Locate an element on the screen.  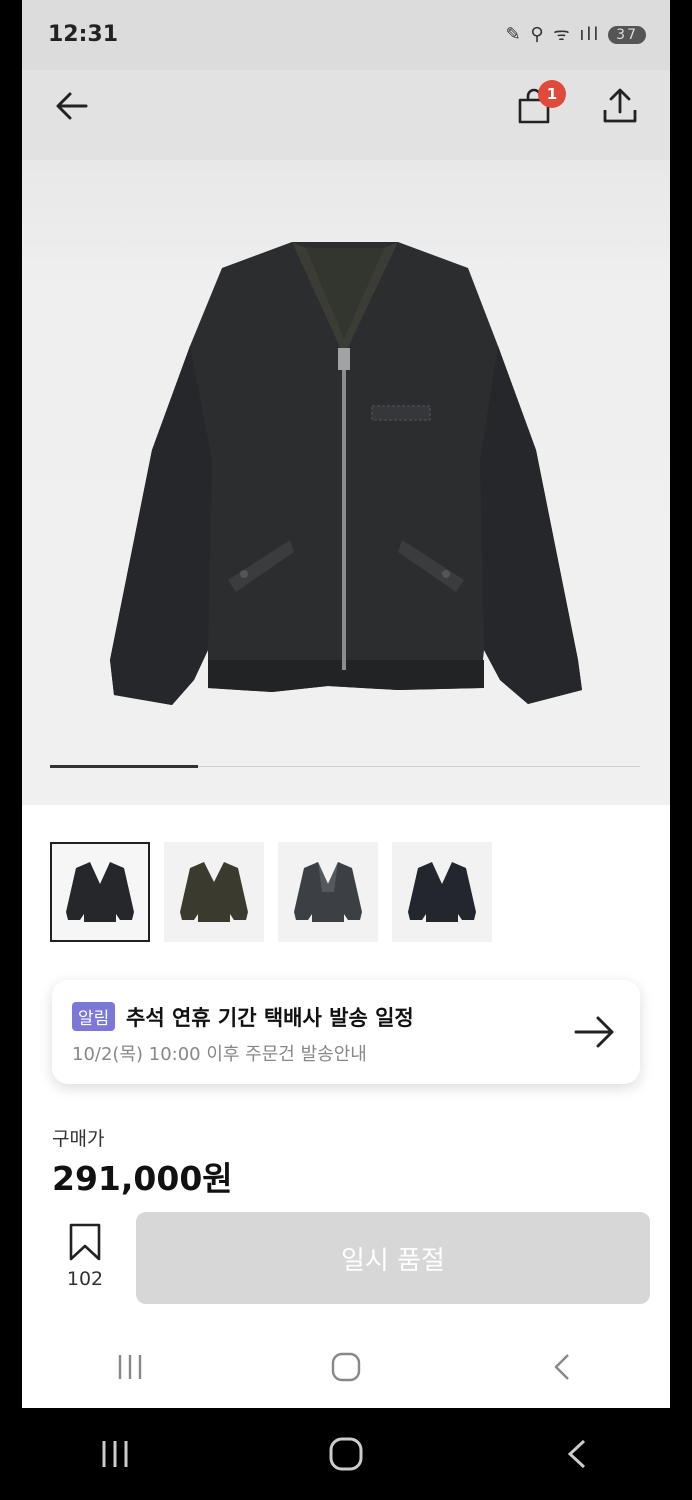
wishlist-count: 102 is located at coordinates (85, 1279).